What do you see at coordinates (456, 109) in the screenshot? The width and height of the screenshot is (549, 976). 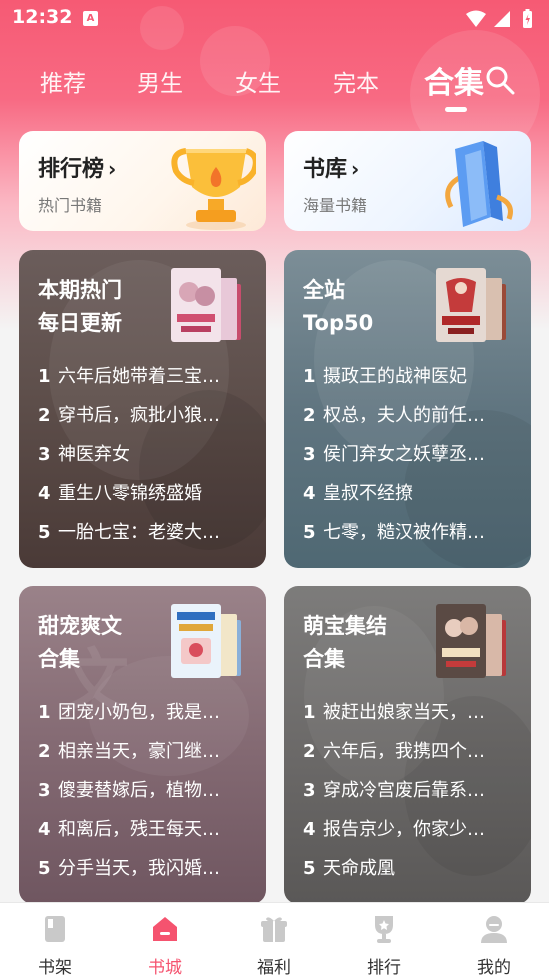 I see `tab-indicator` at bounding box center [456, 109].